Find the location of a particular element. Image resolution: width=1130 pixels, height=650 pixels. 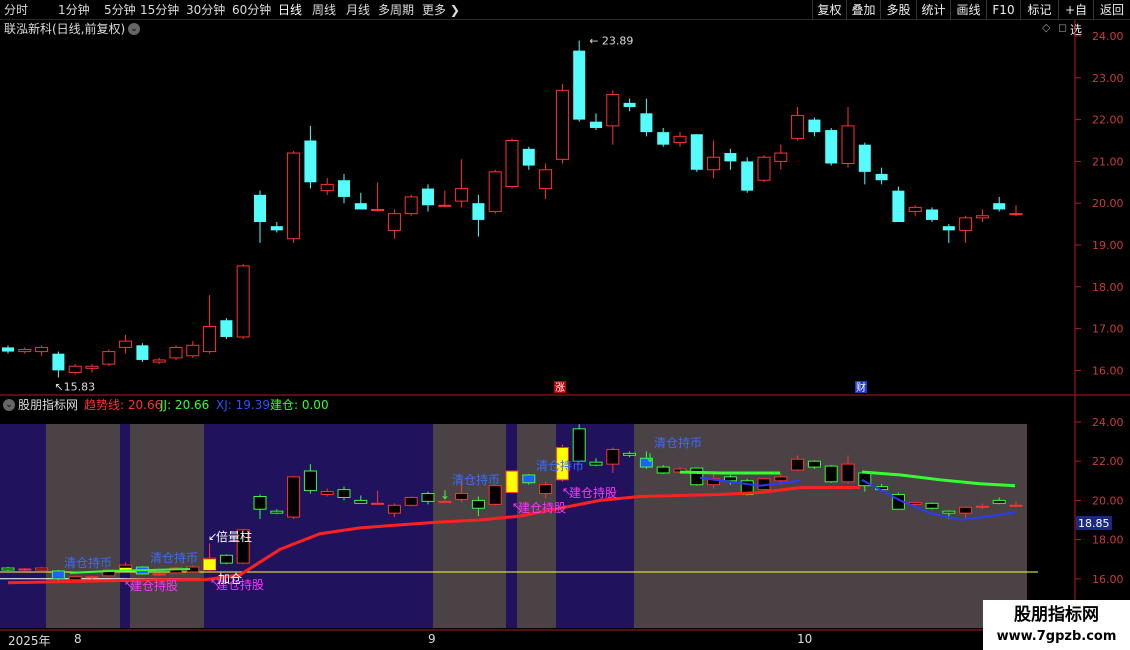

volume-spike-bar is located at coordinates (209, 564).